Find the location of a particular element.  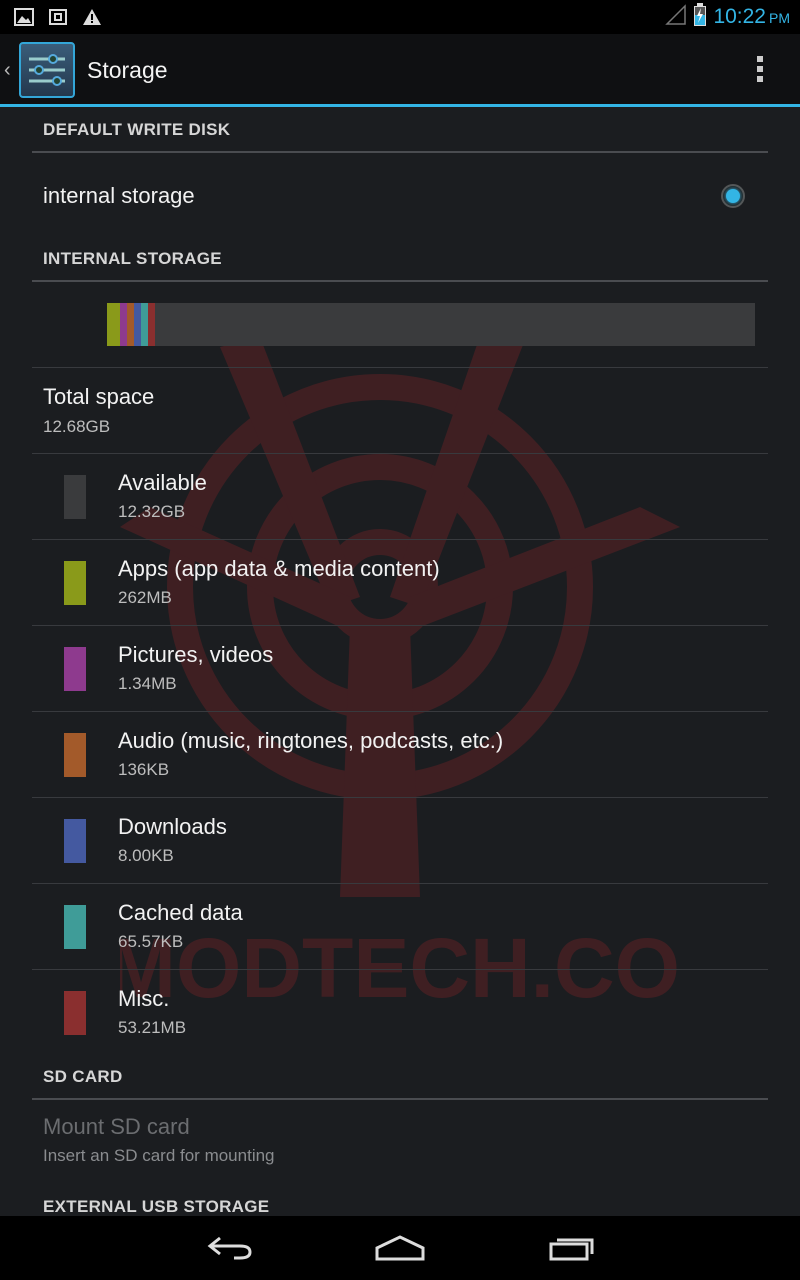

status-bar: 10:22 PM is located at coordinates (400, 17).